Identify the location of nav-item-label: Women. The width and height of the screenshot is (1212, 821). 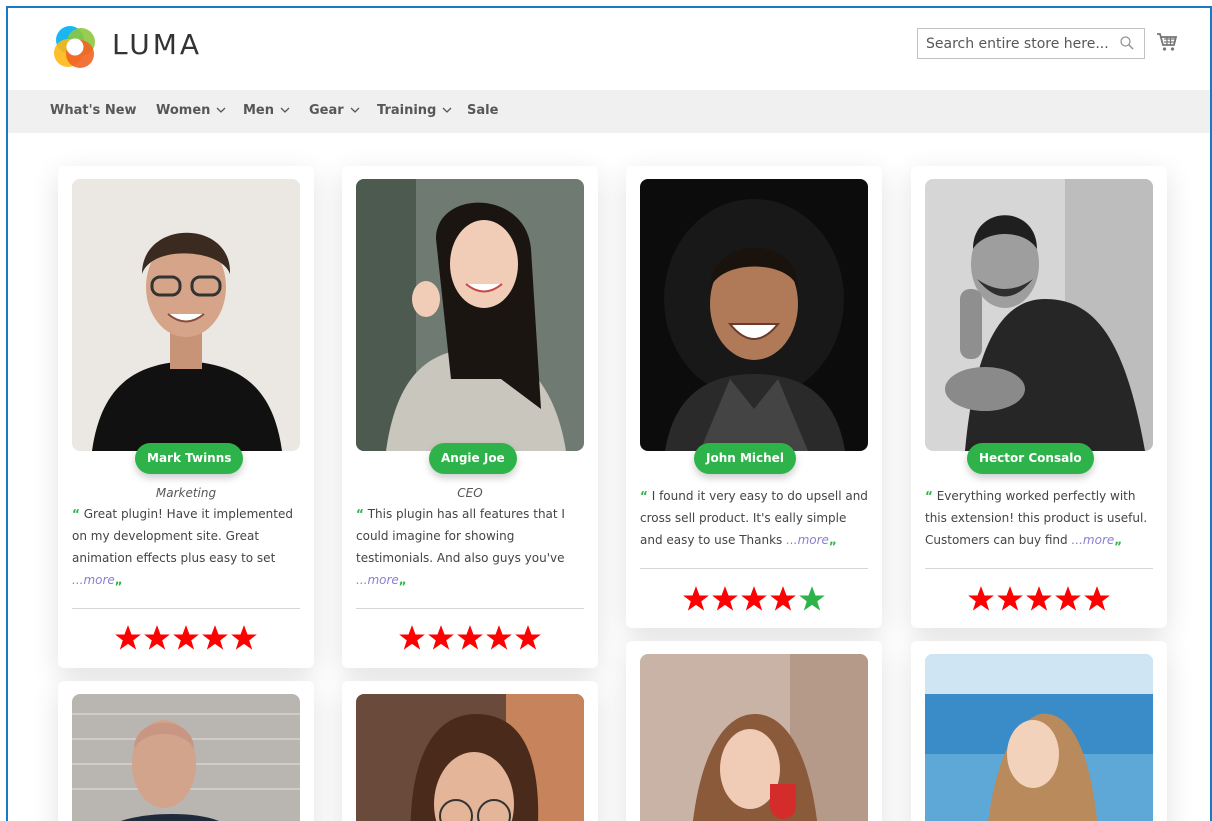
(183, 110).